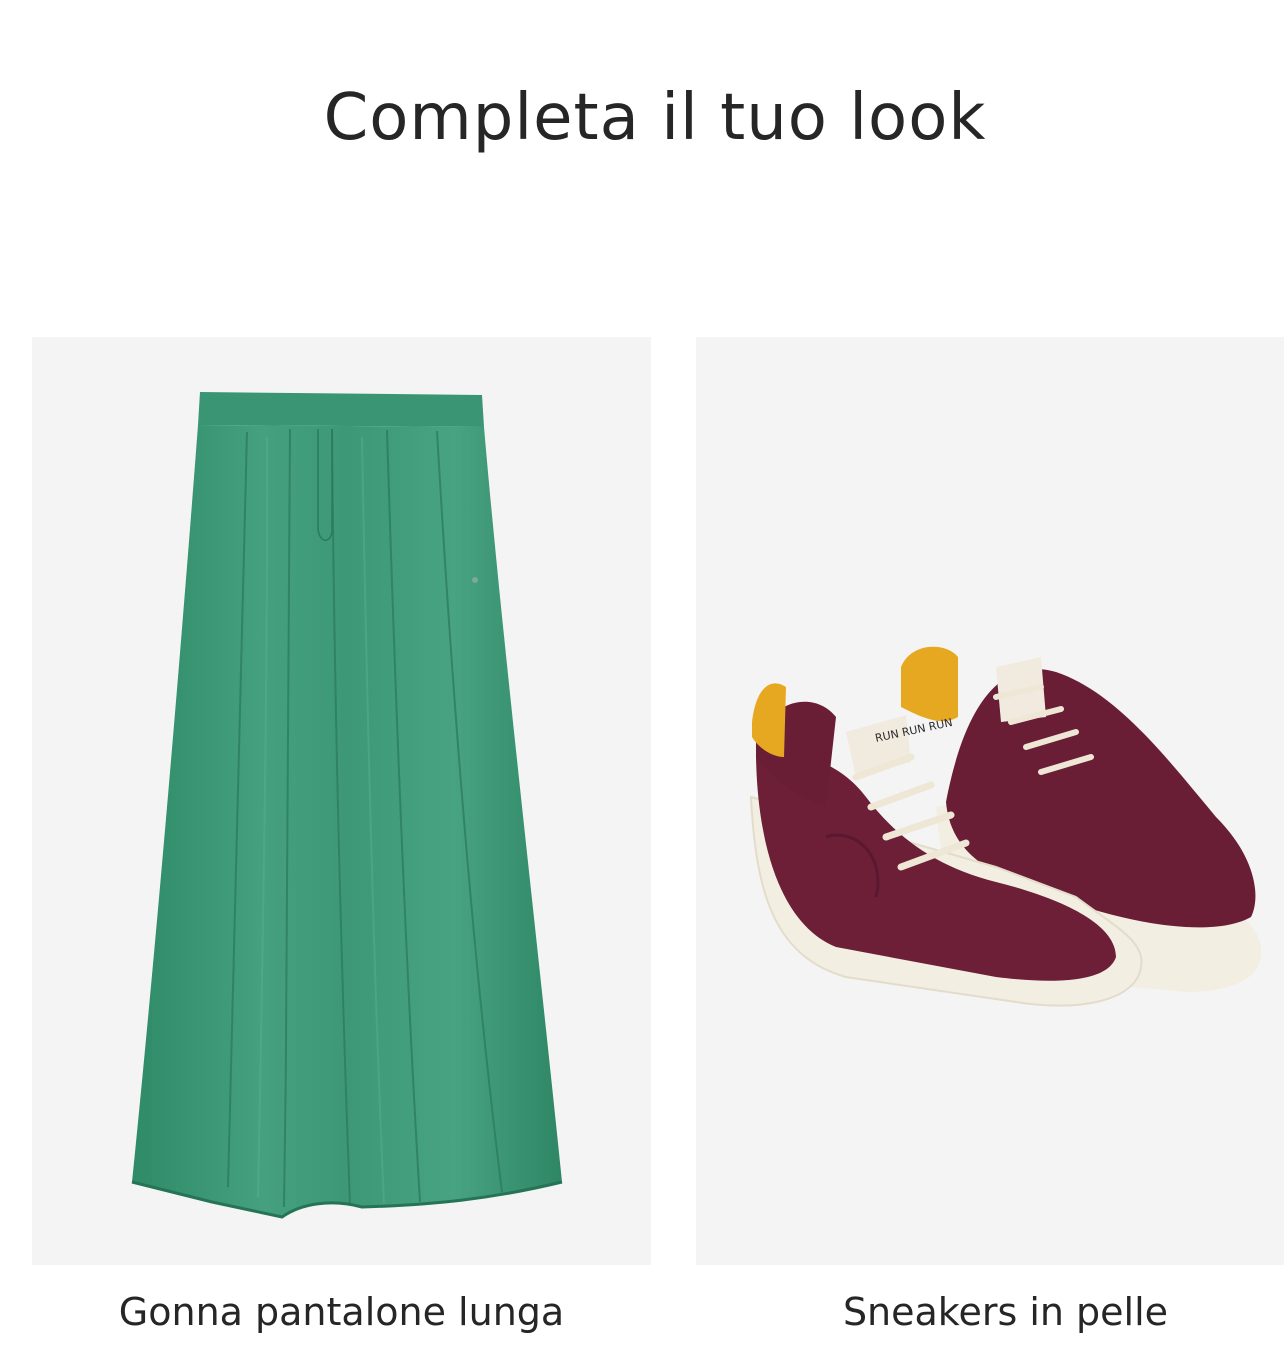 Image resolution: width=1284 pixels, height=1349 pixels. I want to click on product-name: Gonna pantalone lunga, so click(341, 1312).